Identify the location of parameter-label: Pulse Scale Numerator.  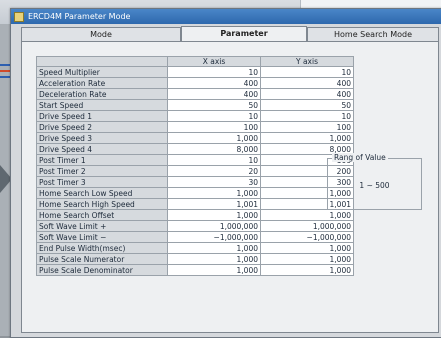
(102, 259).